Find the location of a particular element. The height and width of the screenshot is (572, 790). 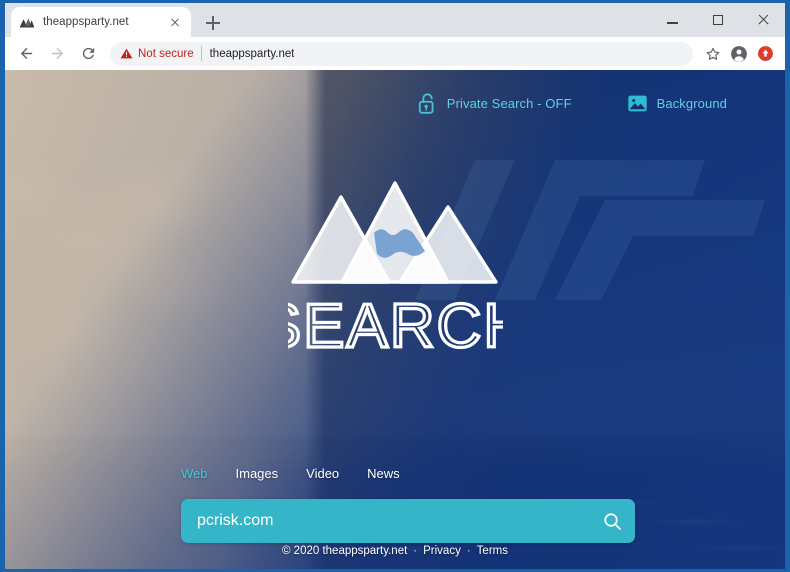

forward-button is located at coordinates (57, 54).